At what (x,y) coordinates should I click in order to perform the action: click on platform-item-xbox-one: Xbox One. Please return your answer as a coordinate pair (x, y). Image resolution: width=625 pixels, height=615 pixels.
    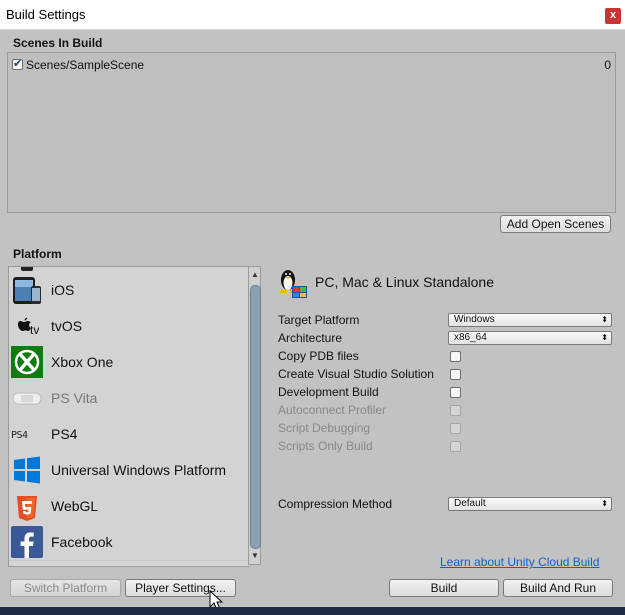
    Looking at the image, I should click on (129, 362).